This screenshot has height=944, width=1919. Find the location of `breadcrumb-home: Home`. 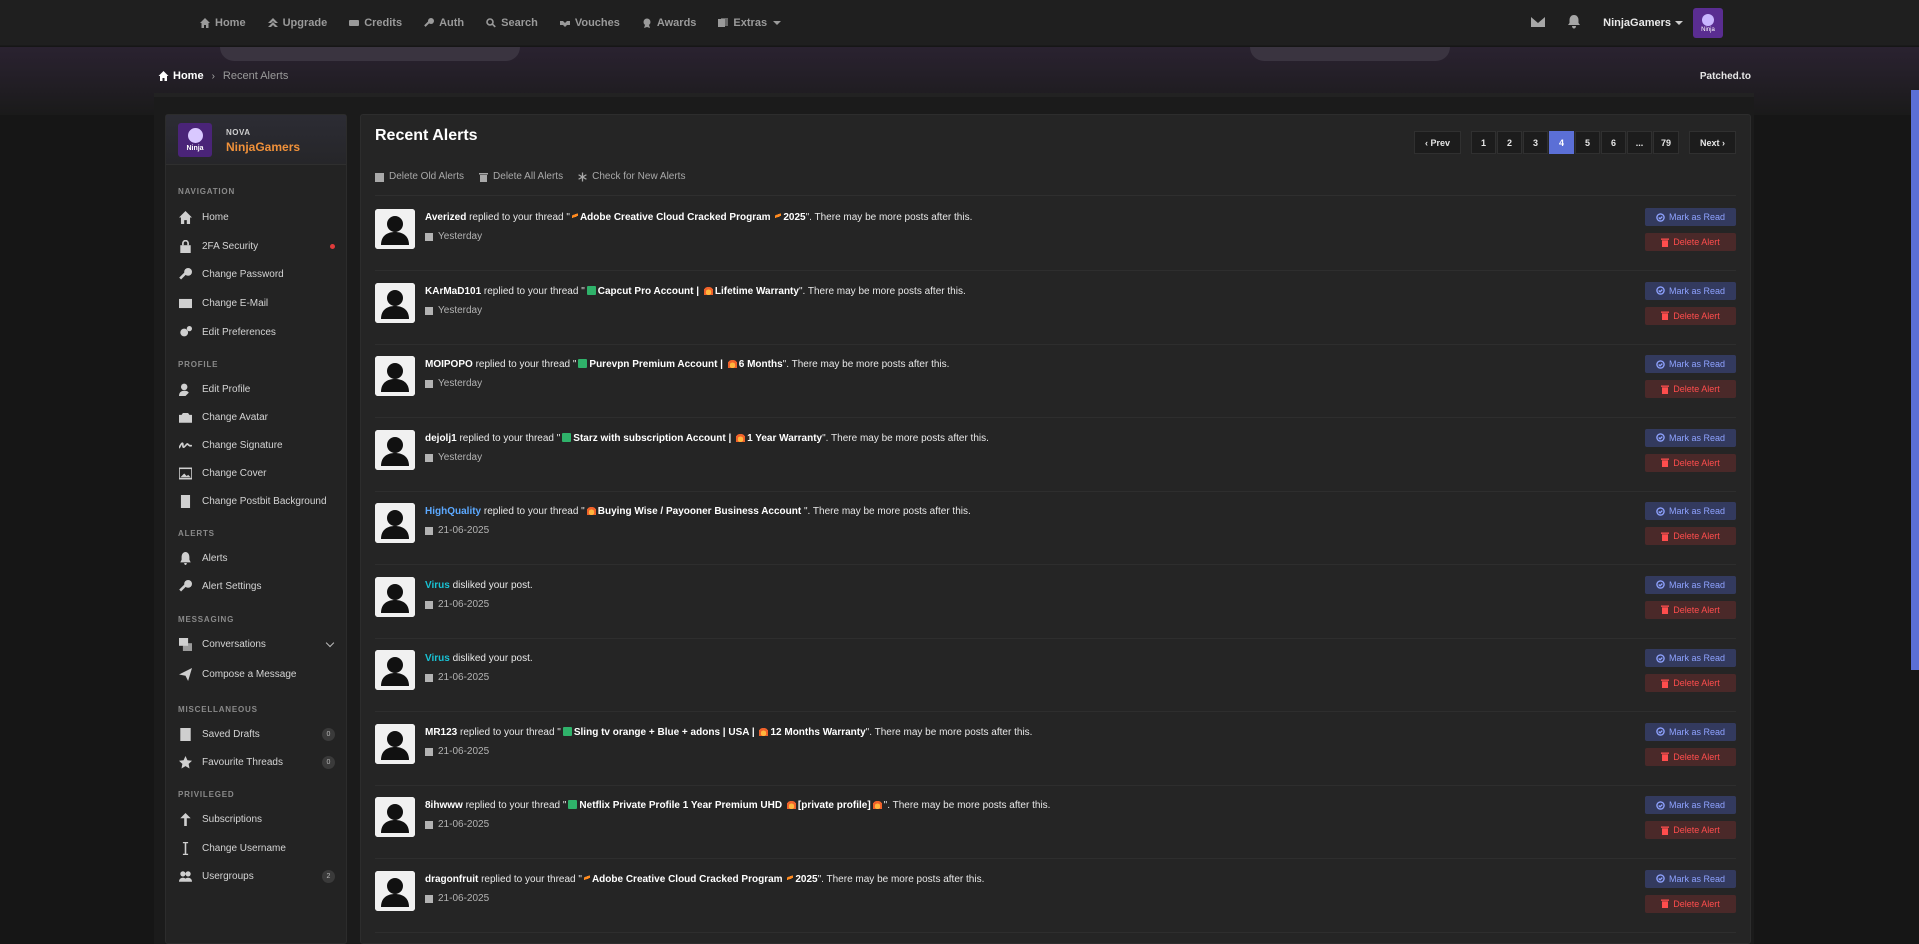

breadcrumb-home: Home is located at coordinates (181, 76).